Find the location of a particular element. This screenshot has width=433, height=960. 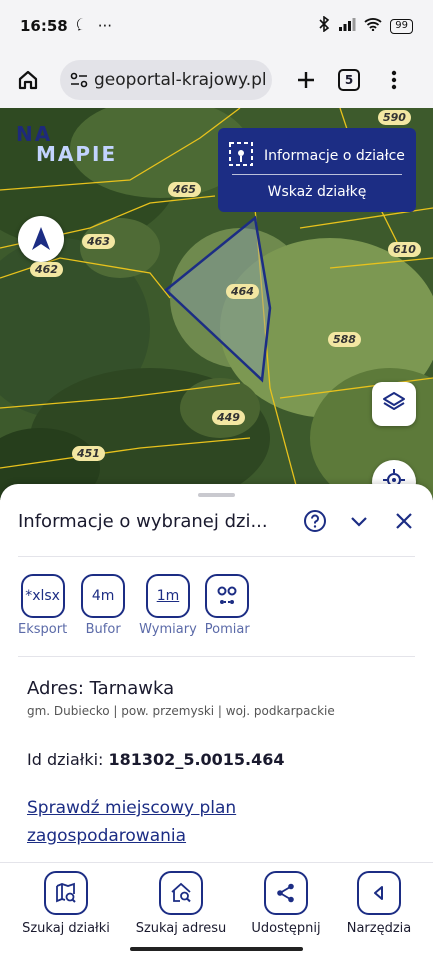

more-notifications-icon: ··· is located at coordinates (105, 26).